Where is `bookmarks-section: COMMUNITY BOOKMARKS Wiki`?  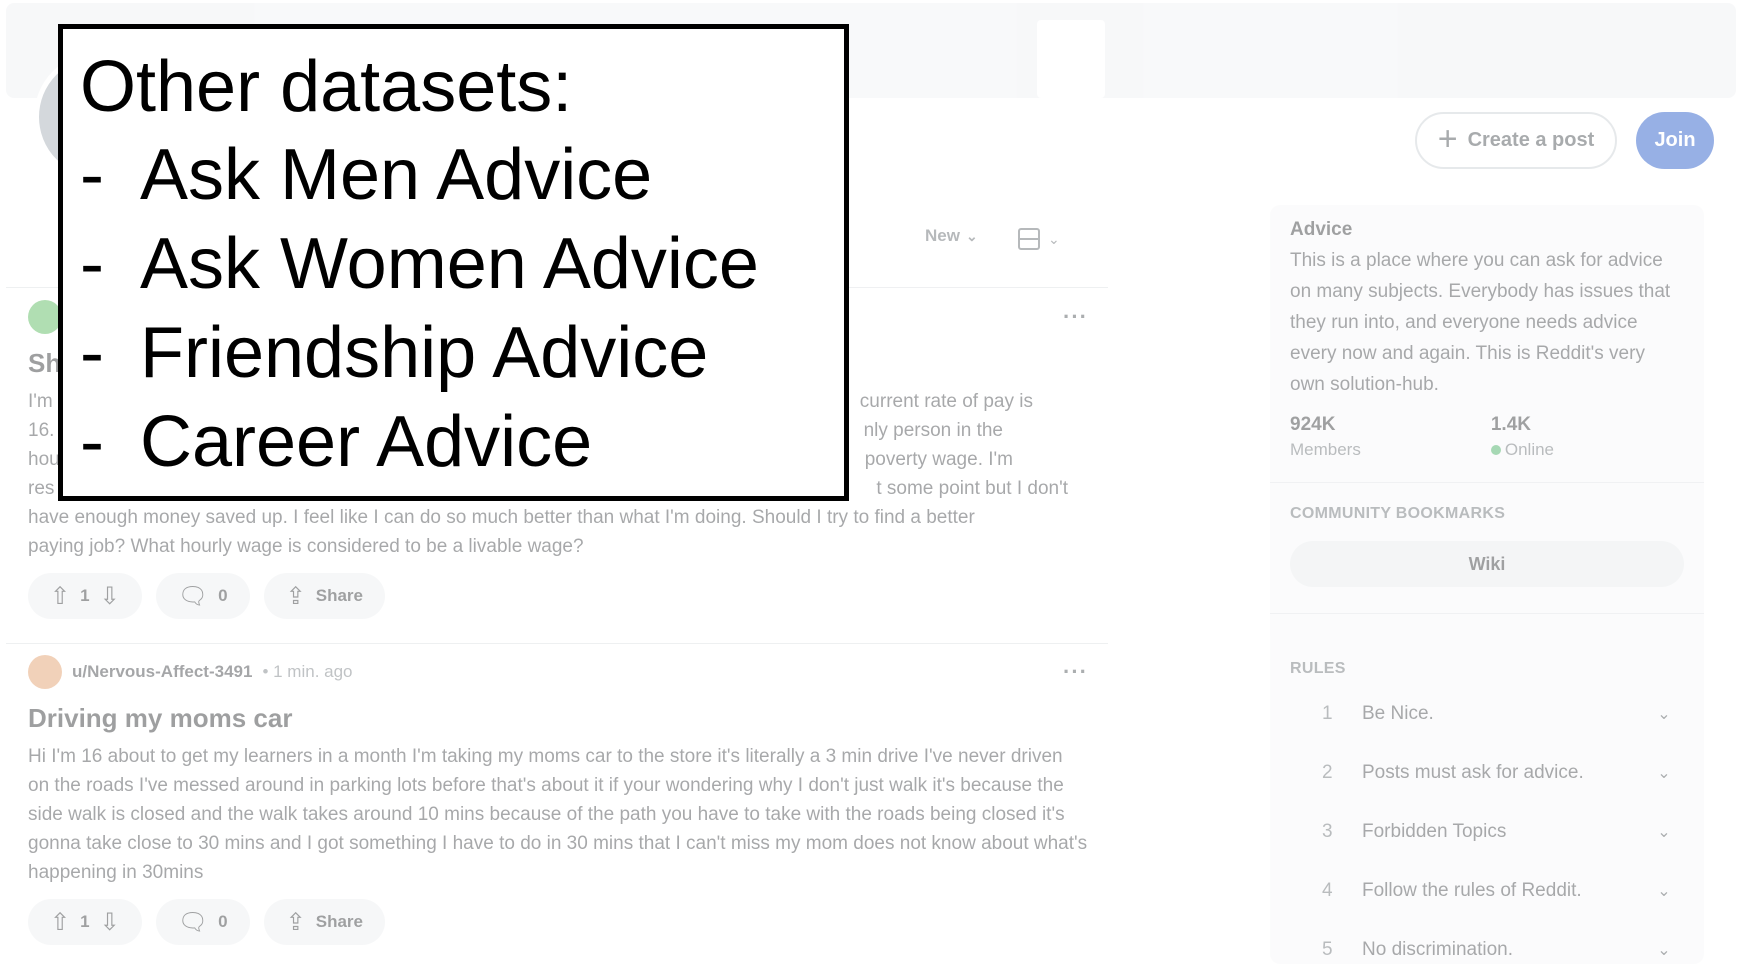 bookmarks-section: COMMUNITY BOOKMARKS Wiki is located at coordinates (1487, 546).